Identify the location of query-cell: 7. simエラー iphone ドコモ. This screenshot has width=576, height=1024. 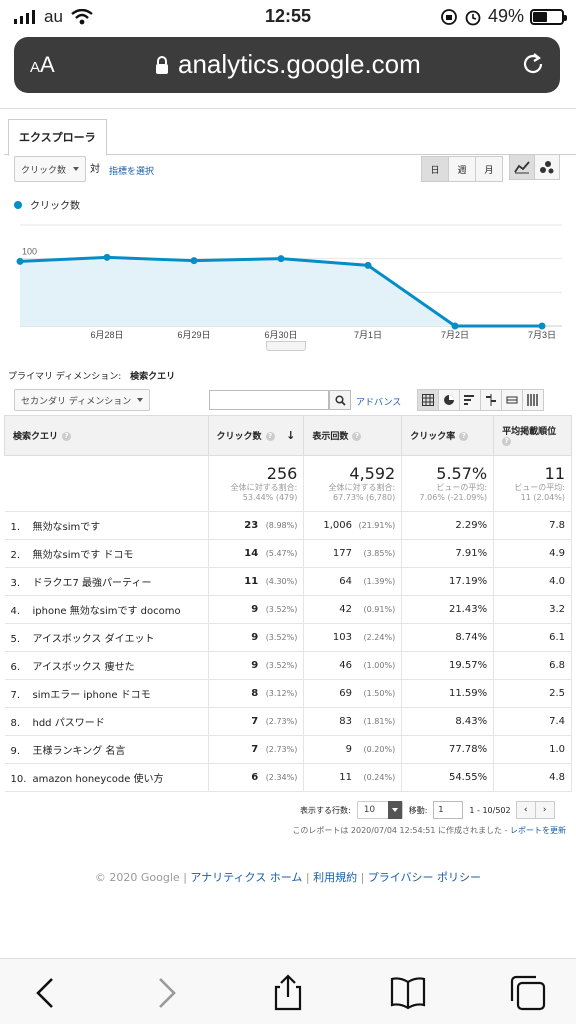
(106, 693).